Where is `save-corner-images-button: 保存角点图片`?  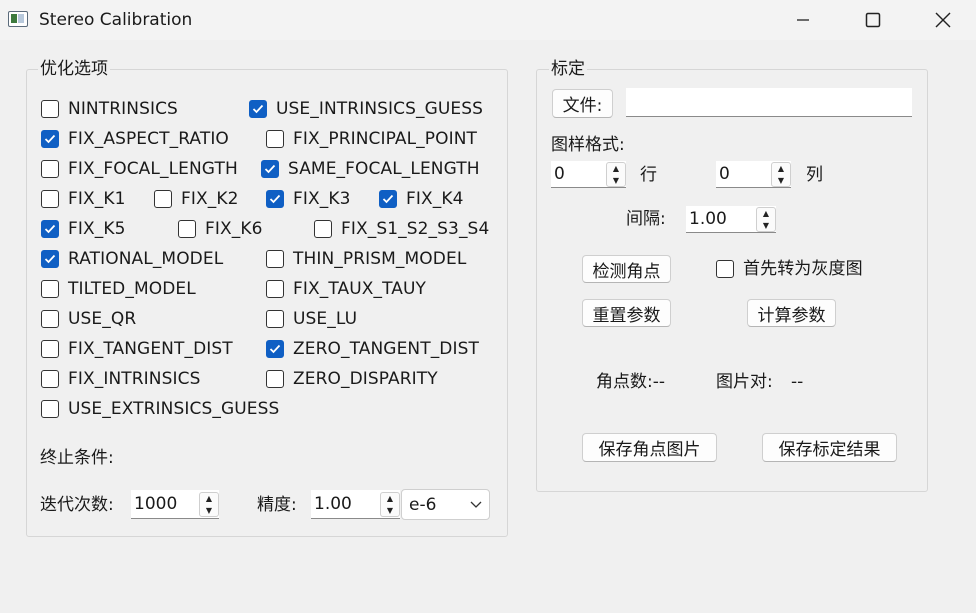 save-corner-images-button: 保存角点图片 is located at coordinates (649, 447).